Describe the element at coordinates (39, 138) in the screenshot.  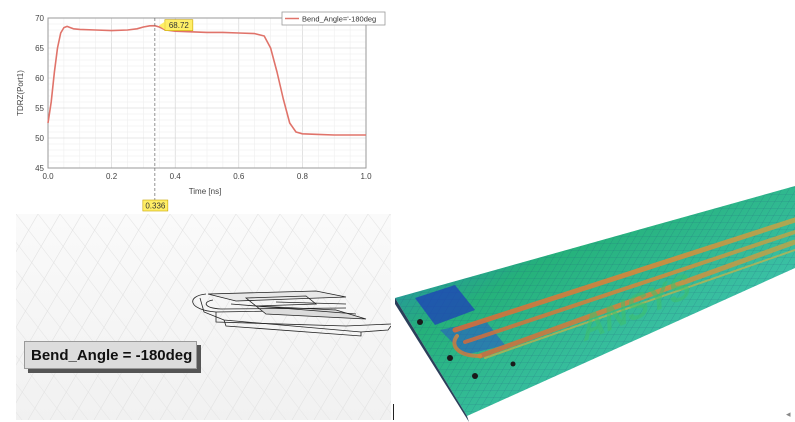
I see `y-tick-label: 50` at that location.